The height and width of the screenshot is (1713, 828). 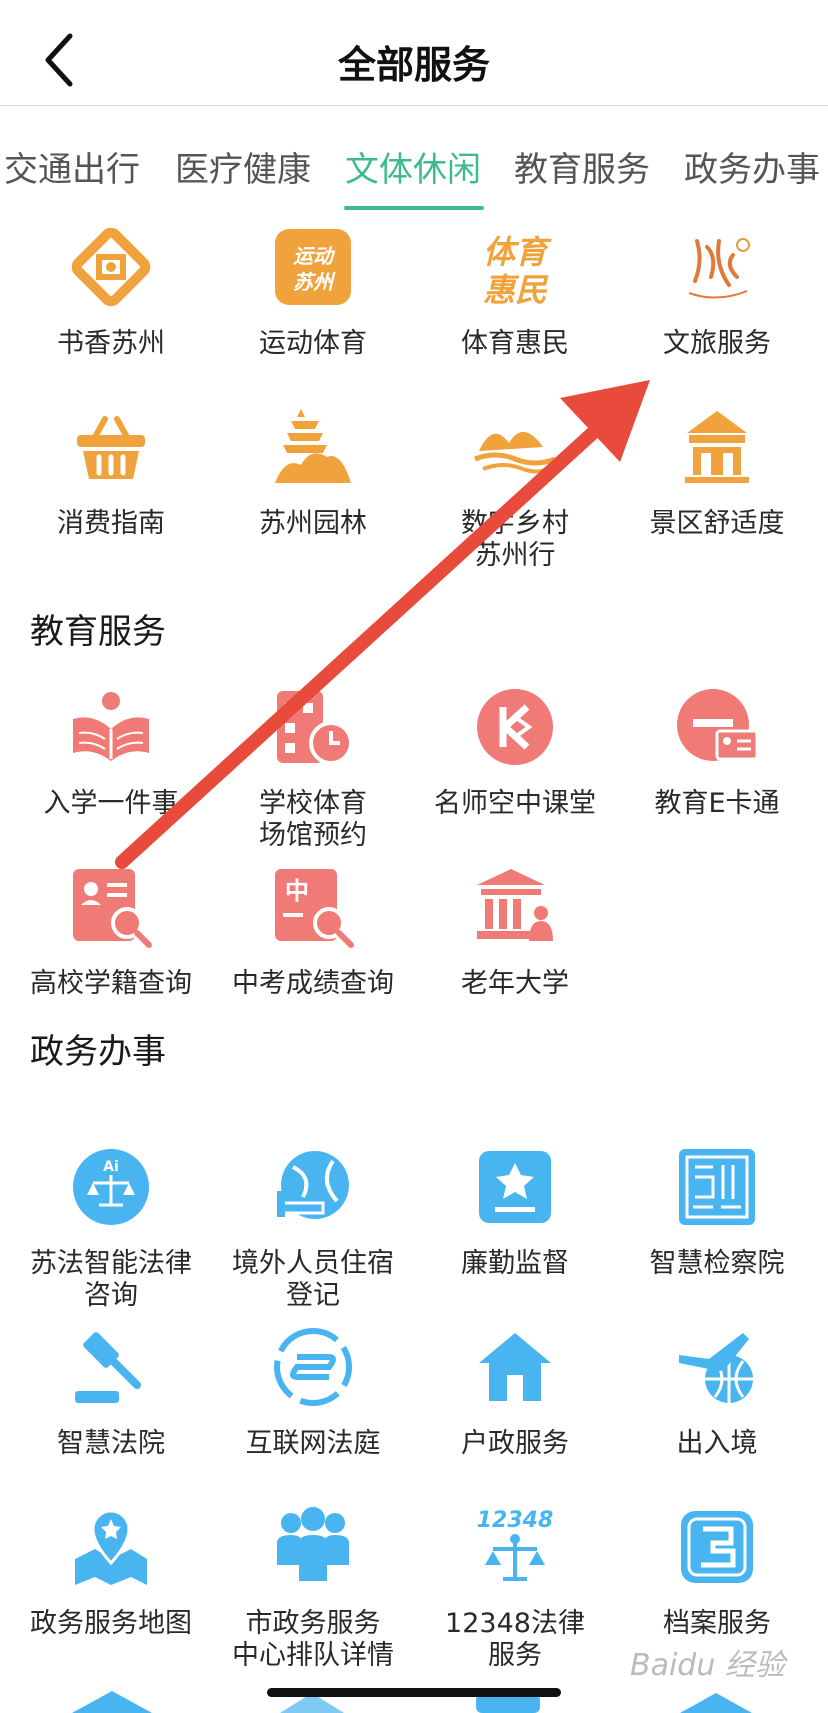 What do you see at coordinates (243, 166) in the screenshot?
I see `tab-medical: 医疗健康` at bounding box center [243, 166].